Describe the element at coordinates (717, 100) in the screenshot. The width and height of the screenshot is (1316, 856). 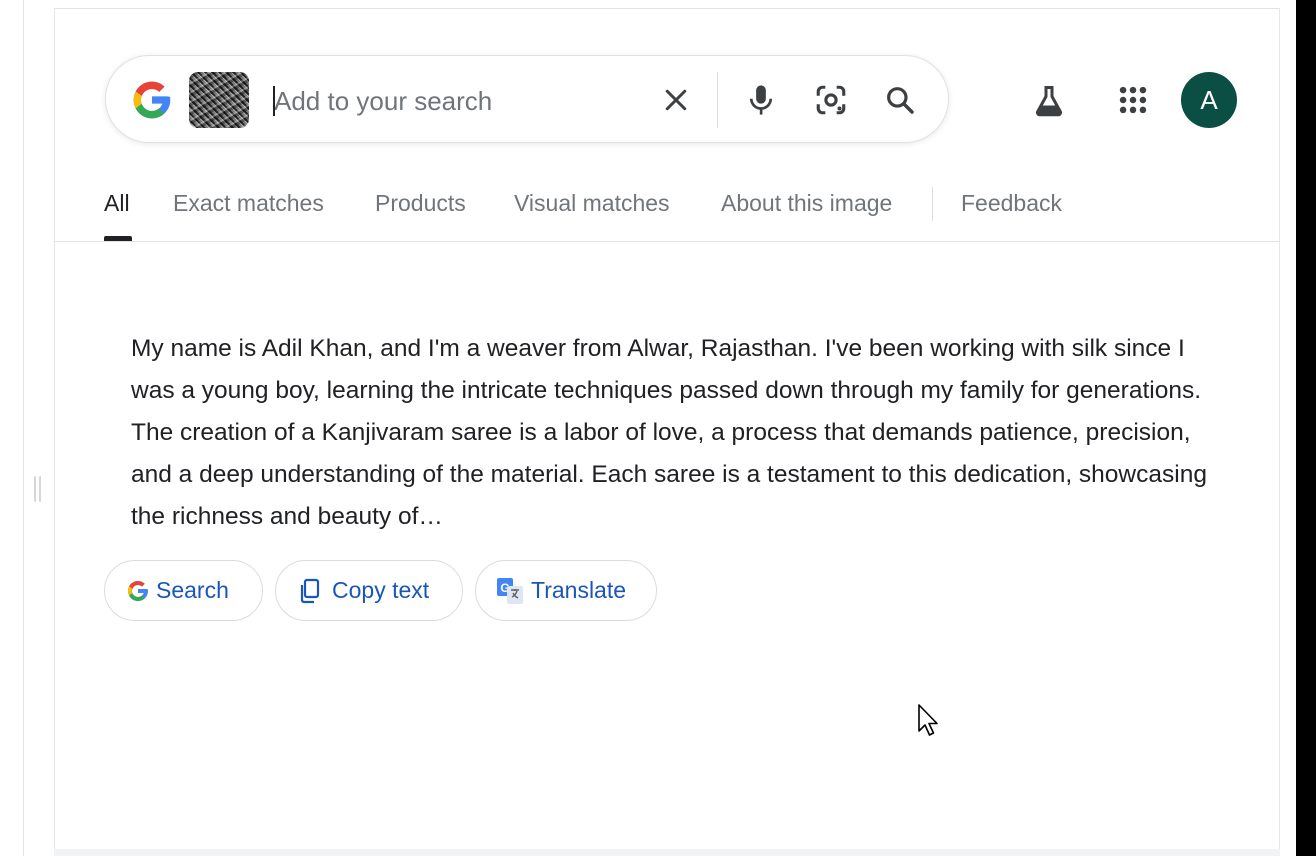
I see `search-box-divider` at that location.